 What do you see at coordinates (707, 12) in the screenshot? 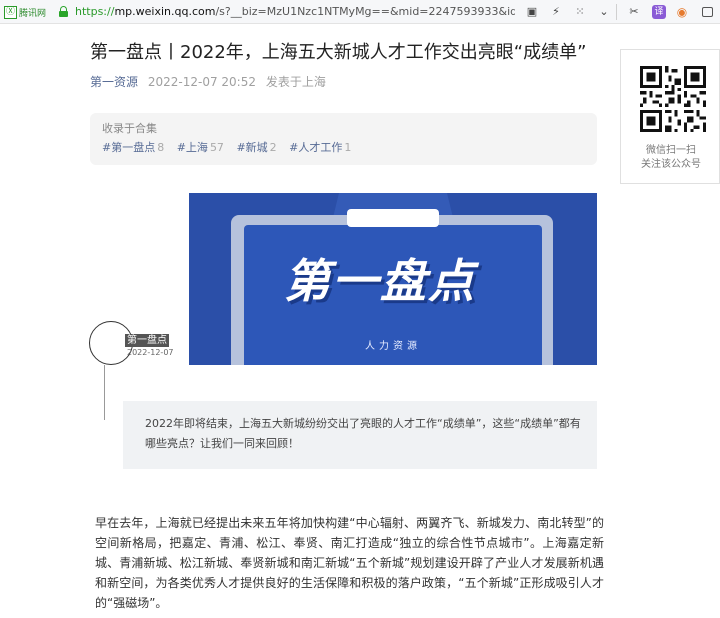
I see `window-icon` at bounding box center [707, 12].